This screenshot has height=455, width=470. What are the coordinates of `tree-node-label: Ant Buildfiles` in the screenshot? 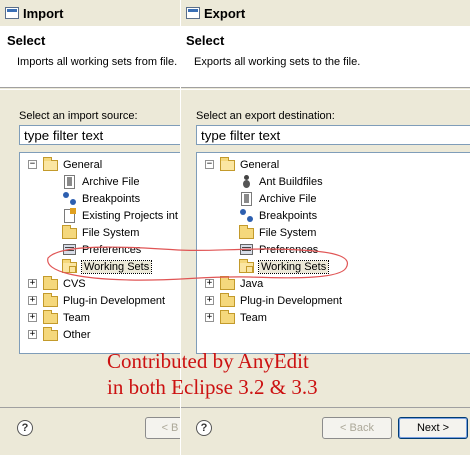 It's located at (291, 181).